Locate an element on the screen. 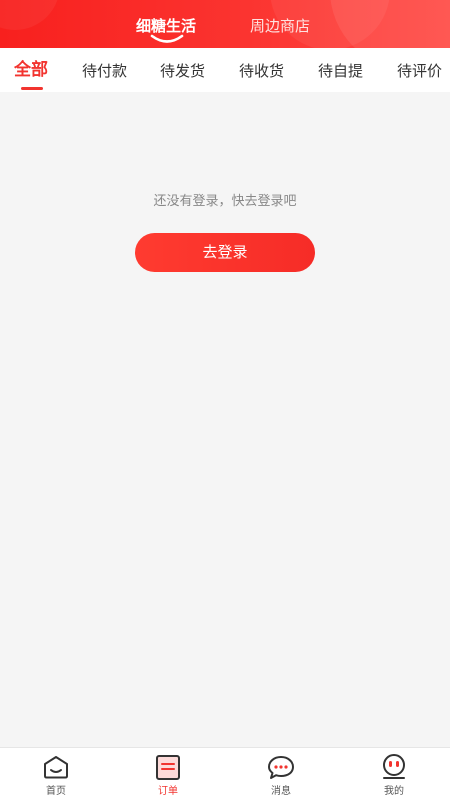  message-icon is located at coordinates (281, 767).